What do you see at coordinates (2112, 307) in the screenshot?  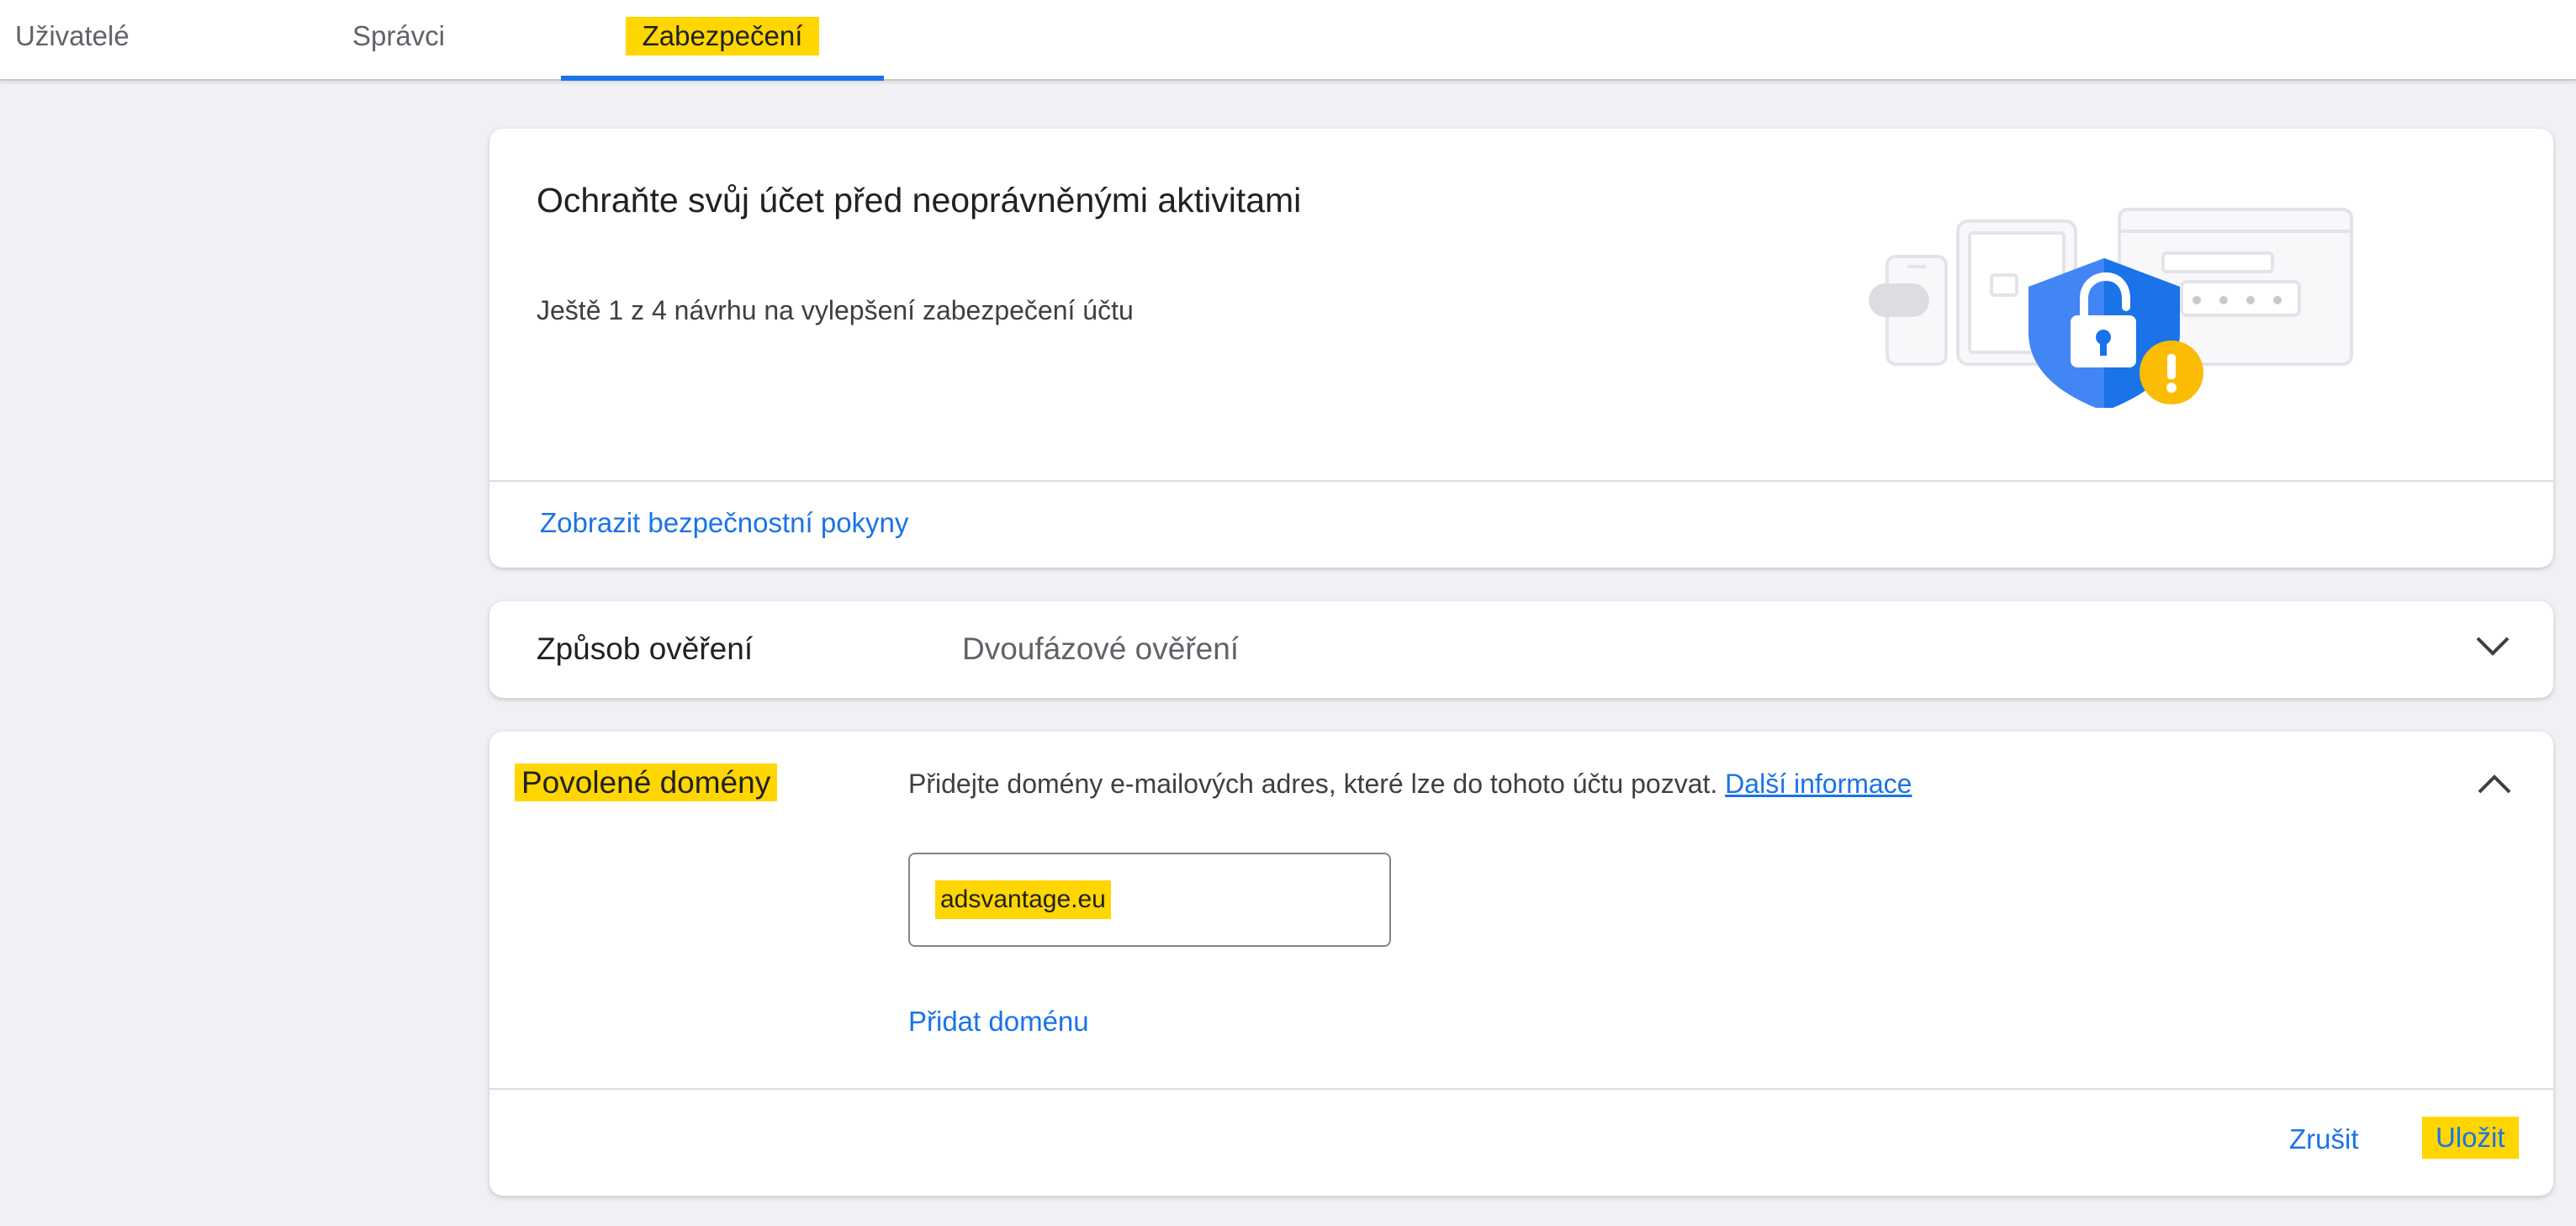 I see `security-illustration-icon` at bounding box center [2112, 307].